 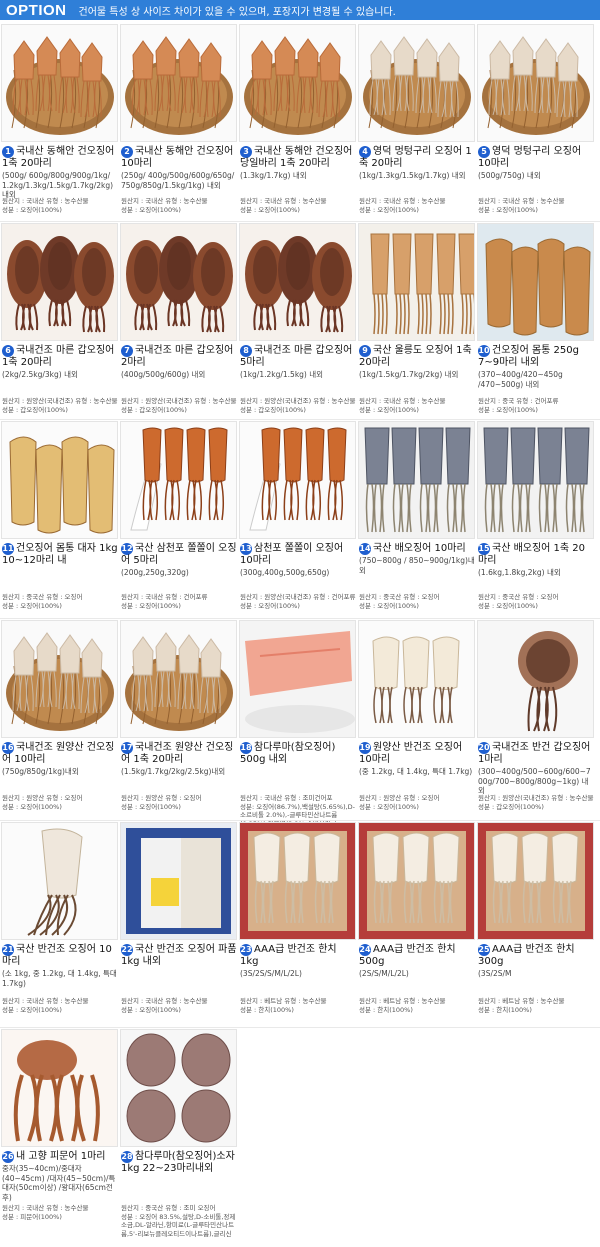 I want to click on option-title-block: 22 국산 반건조 오징어 파품 1kg 내외, so click(x=179, y=956).